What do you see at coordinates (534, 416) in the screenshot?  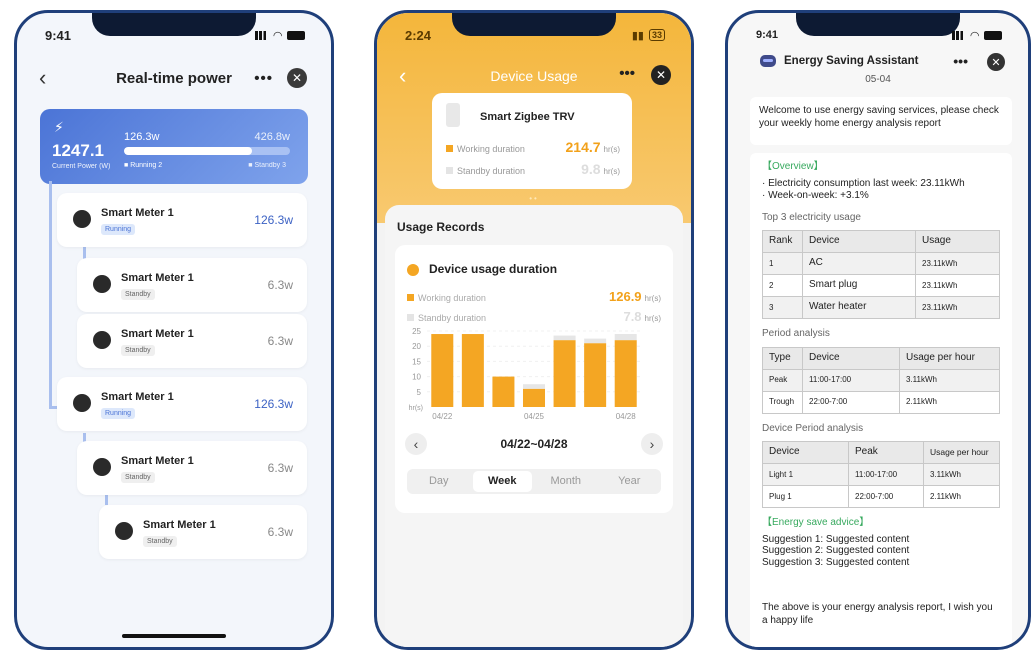 I see `x-tick-label: 04/25` at bounding box center [534, 416].